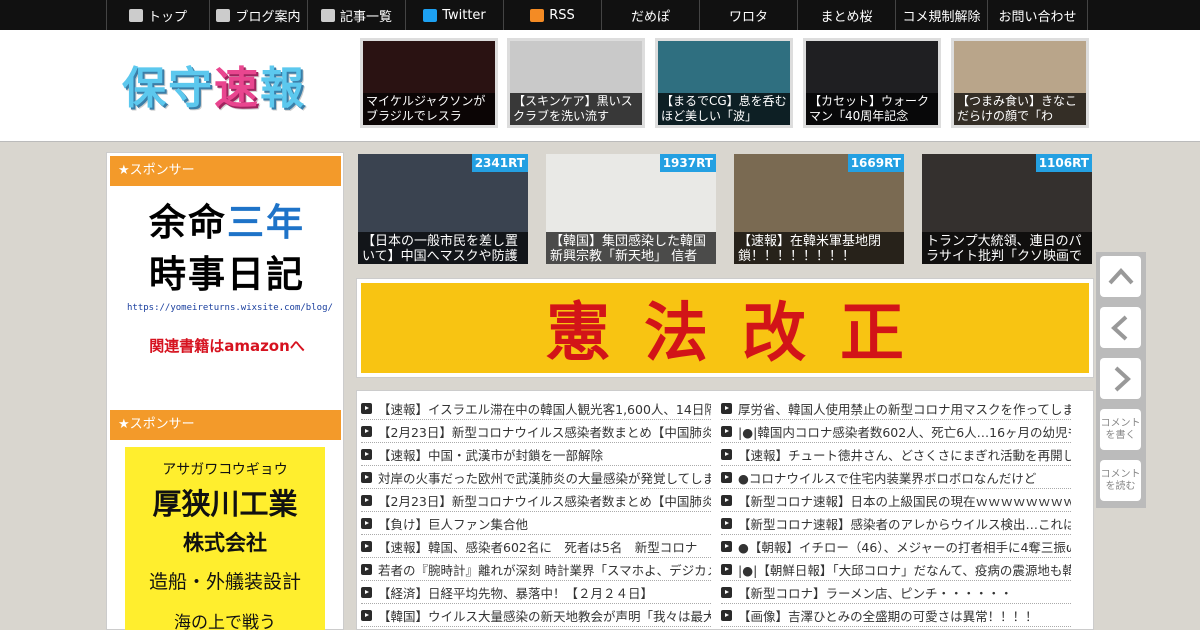  What do you see at coordinates (536, 523) in the screenshot?
I see `article-link: 【負け】巨人ファン集合他` at bounding box center [536, 523].